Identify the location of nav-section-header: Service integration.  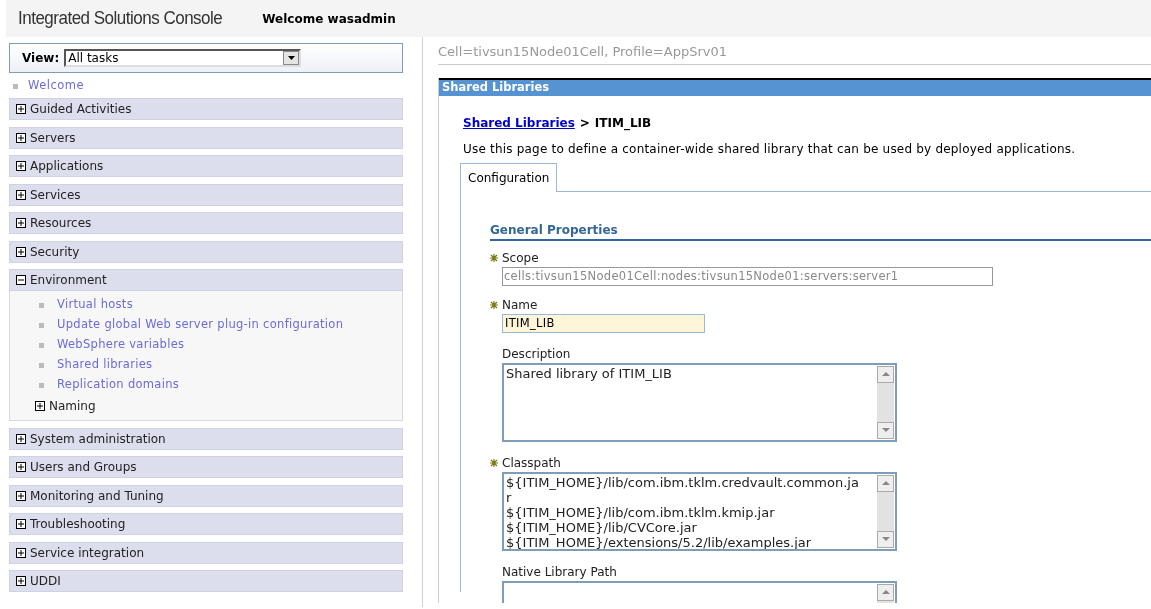
(206, 552).